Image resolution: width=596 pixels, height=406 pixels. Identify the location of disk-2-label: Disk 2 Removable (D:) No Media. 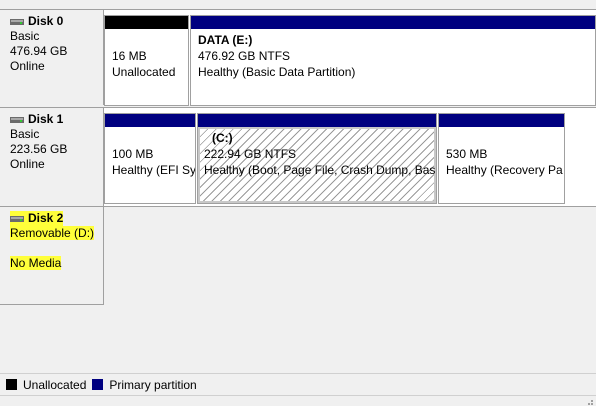
(52, 255).